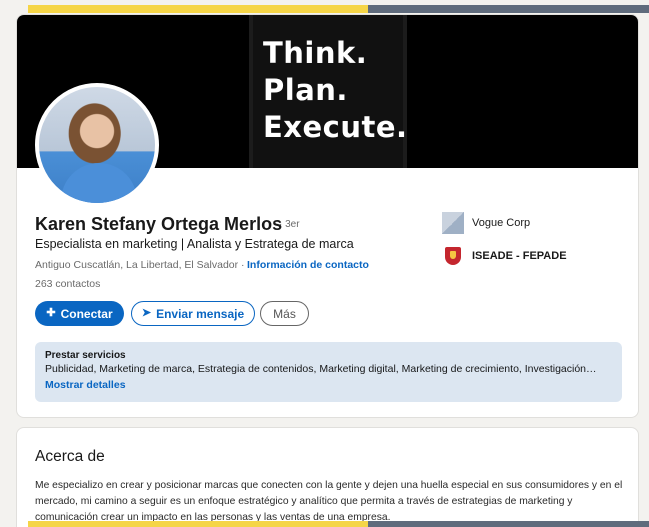 The image size is (649, 527). I want to click on send-icon: ➤, so click(146, 313).